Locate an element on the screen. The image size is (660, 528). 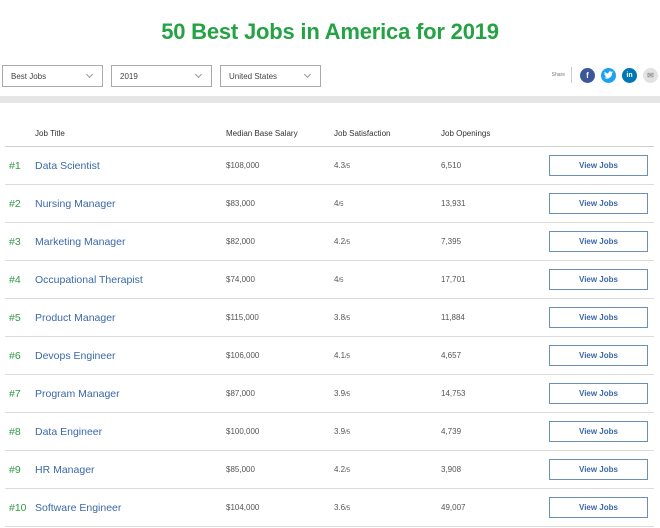
job-openings: 4,739 is located at coordinates (451, 431).